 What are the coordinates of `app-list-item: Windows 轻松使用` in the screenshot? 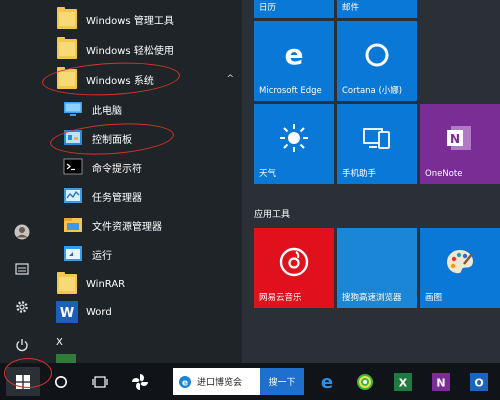 It's located at (143, 49).